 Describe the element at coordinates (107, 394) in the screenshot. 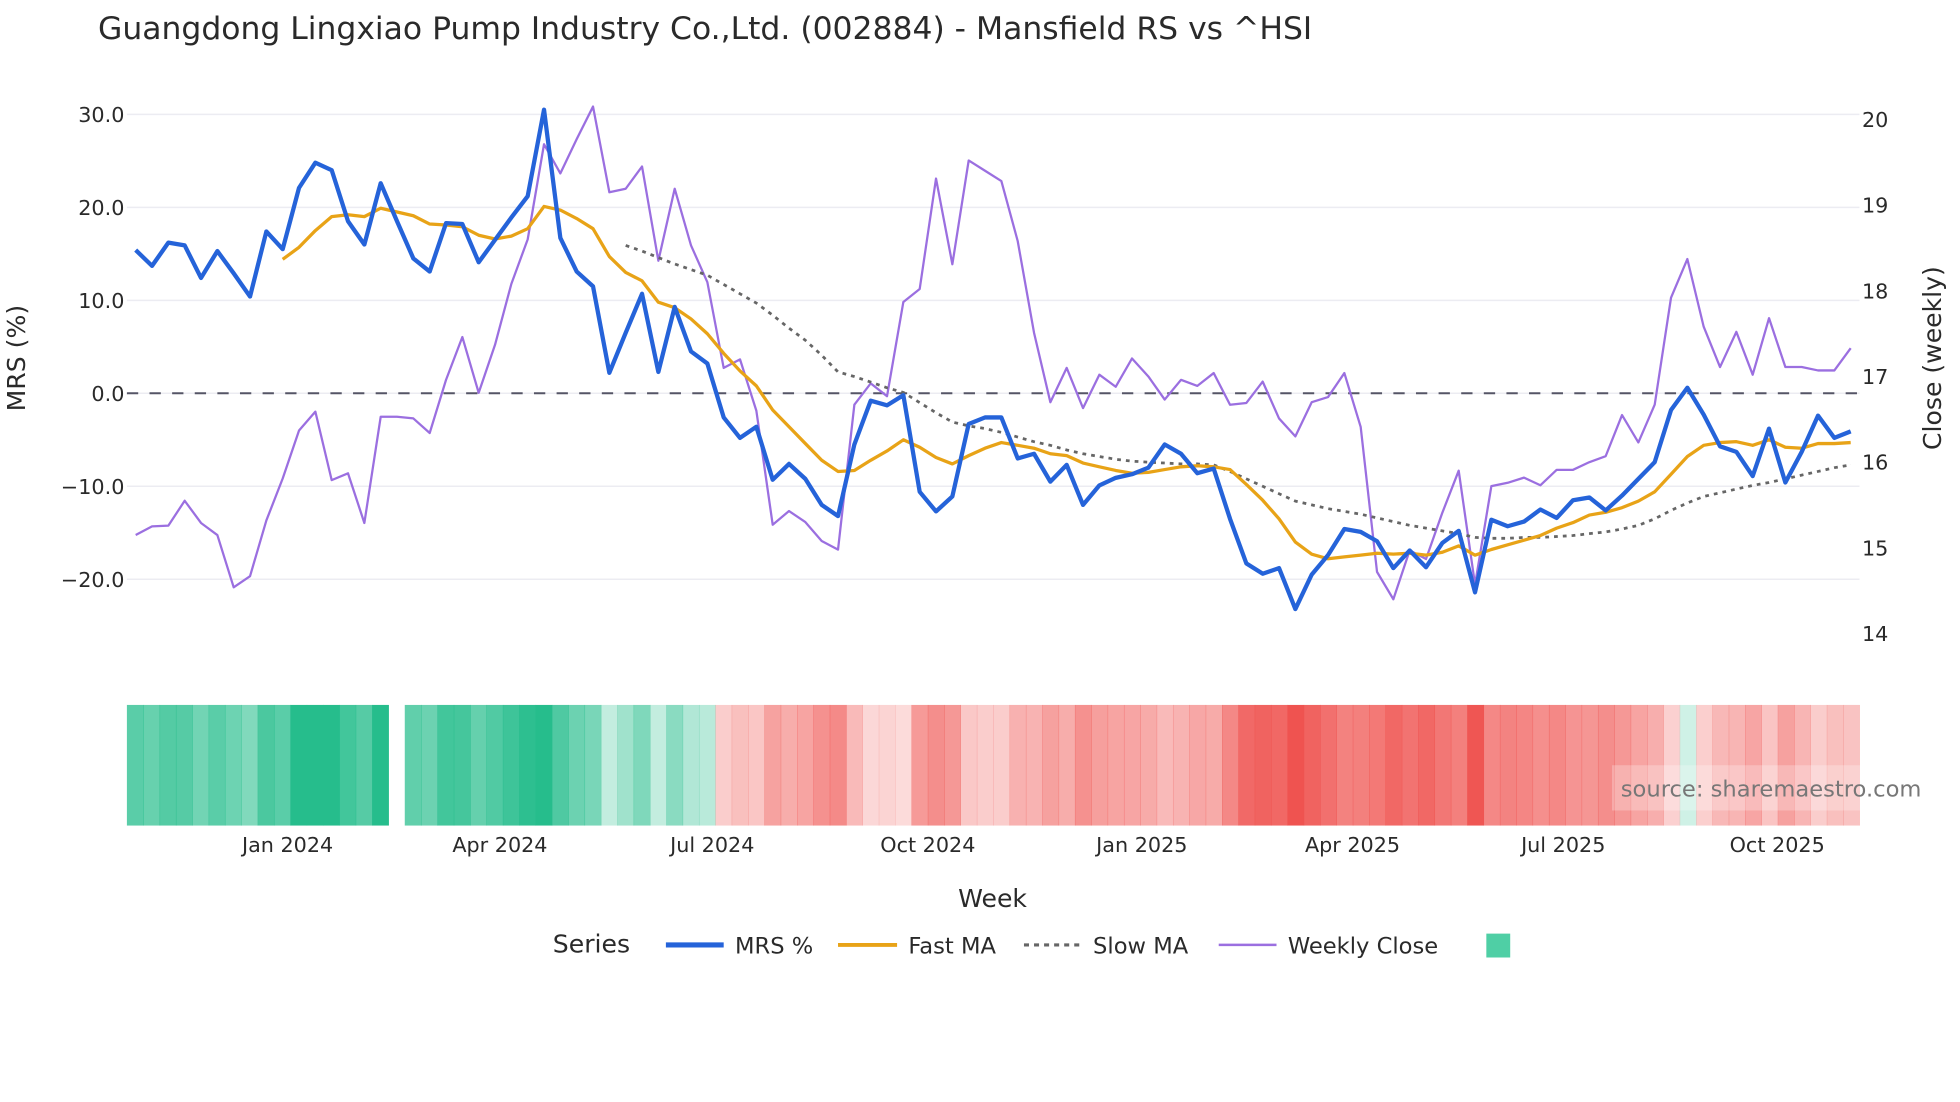

I see `y-tick-label: 0.0` at that location.